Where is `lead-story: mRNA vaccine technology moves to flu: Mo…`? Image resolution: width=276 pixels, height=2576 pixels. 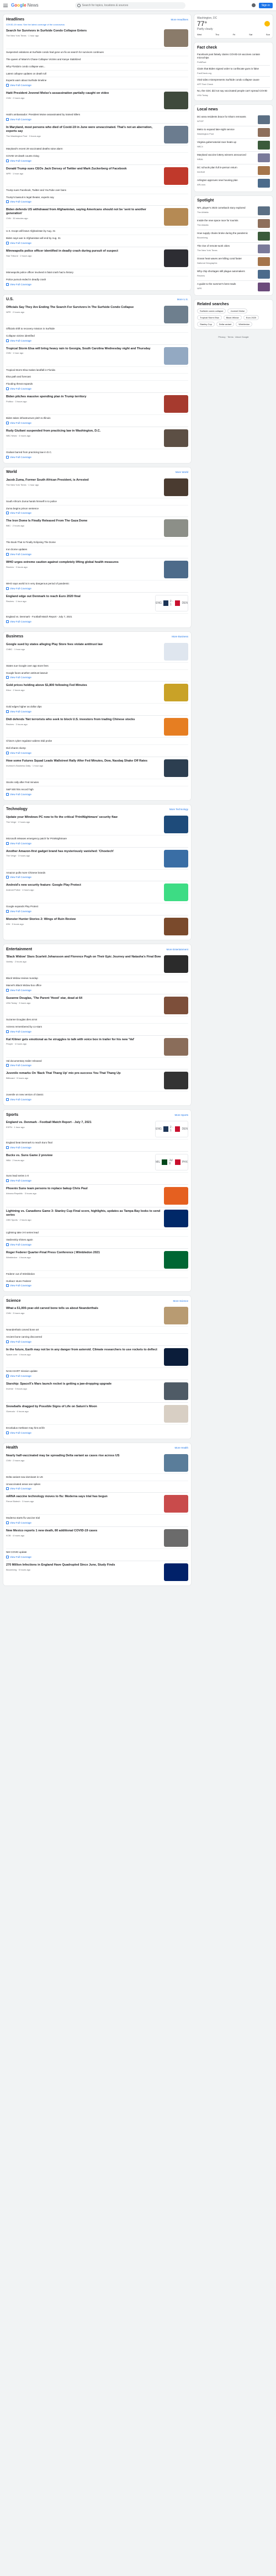 lead-story: mRNA vaccine technology moves to flu: Mo… is located at coordinates (97, 1504).